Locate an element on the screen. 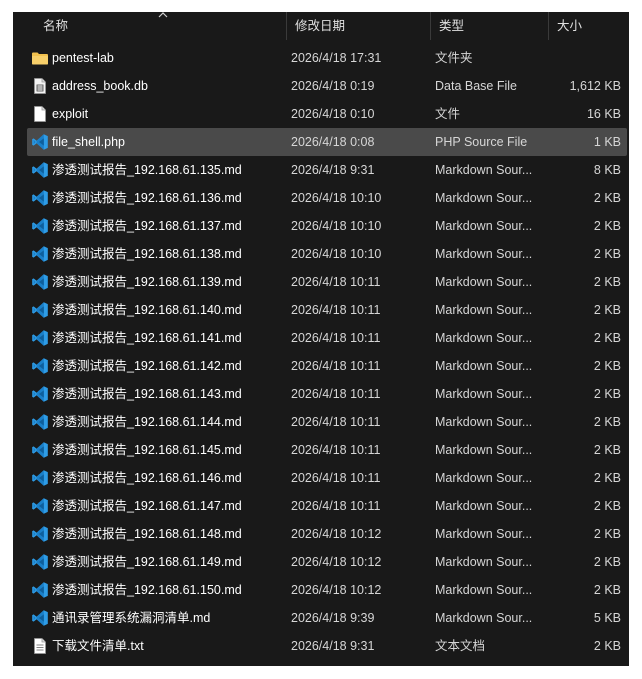 The height and width of the screenshot is (679, 642). file-name: 渗透测试报告_192.168.61.146.md is located at coordinates (147, 478).